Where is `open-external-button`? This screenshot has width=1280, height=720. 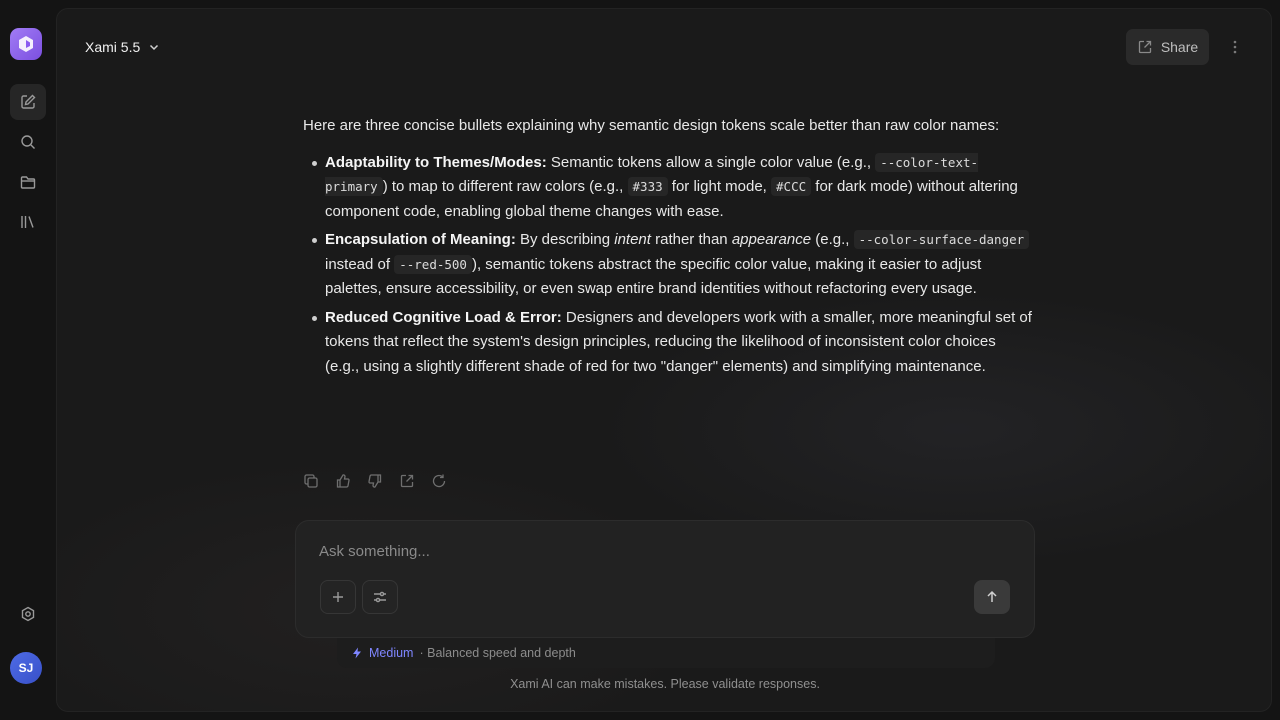
open-external-button is located at coordinates (407, 481).